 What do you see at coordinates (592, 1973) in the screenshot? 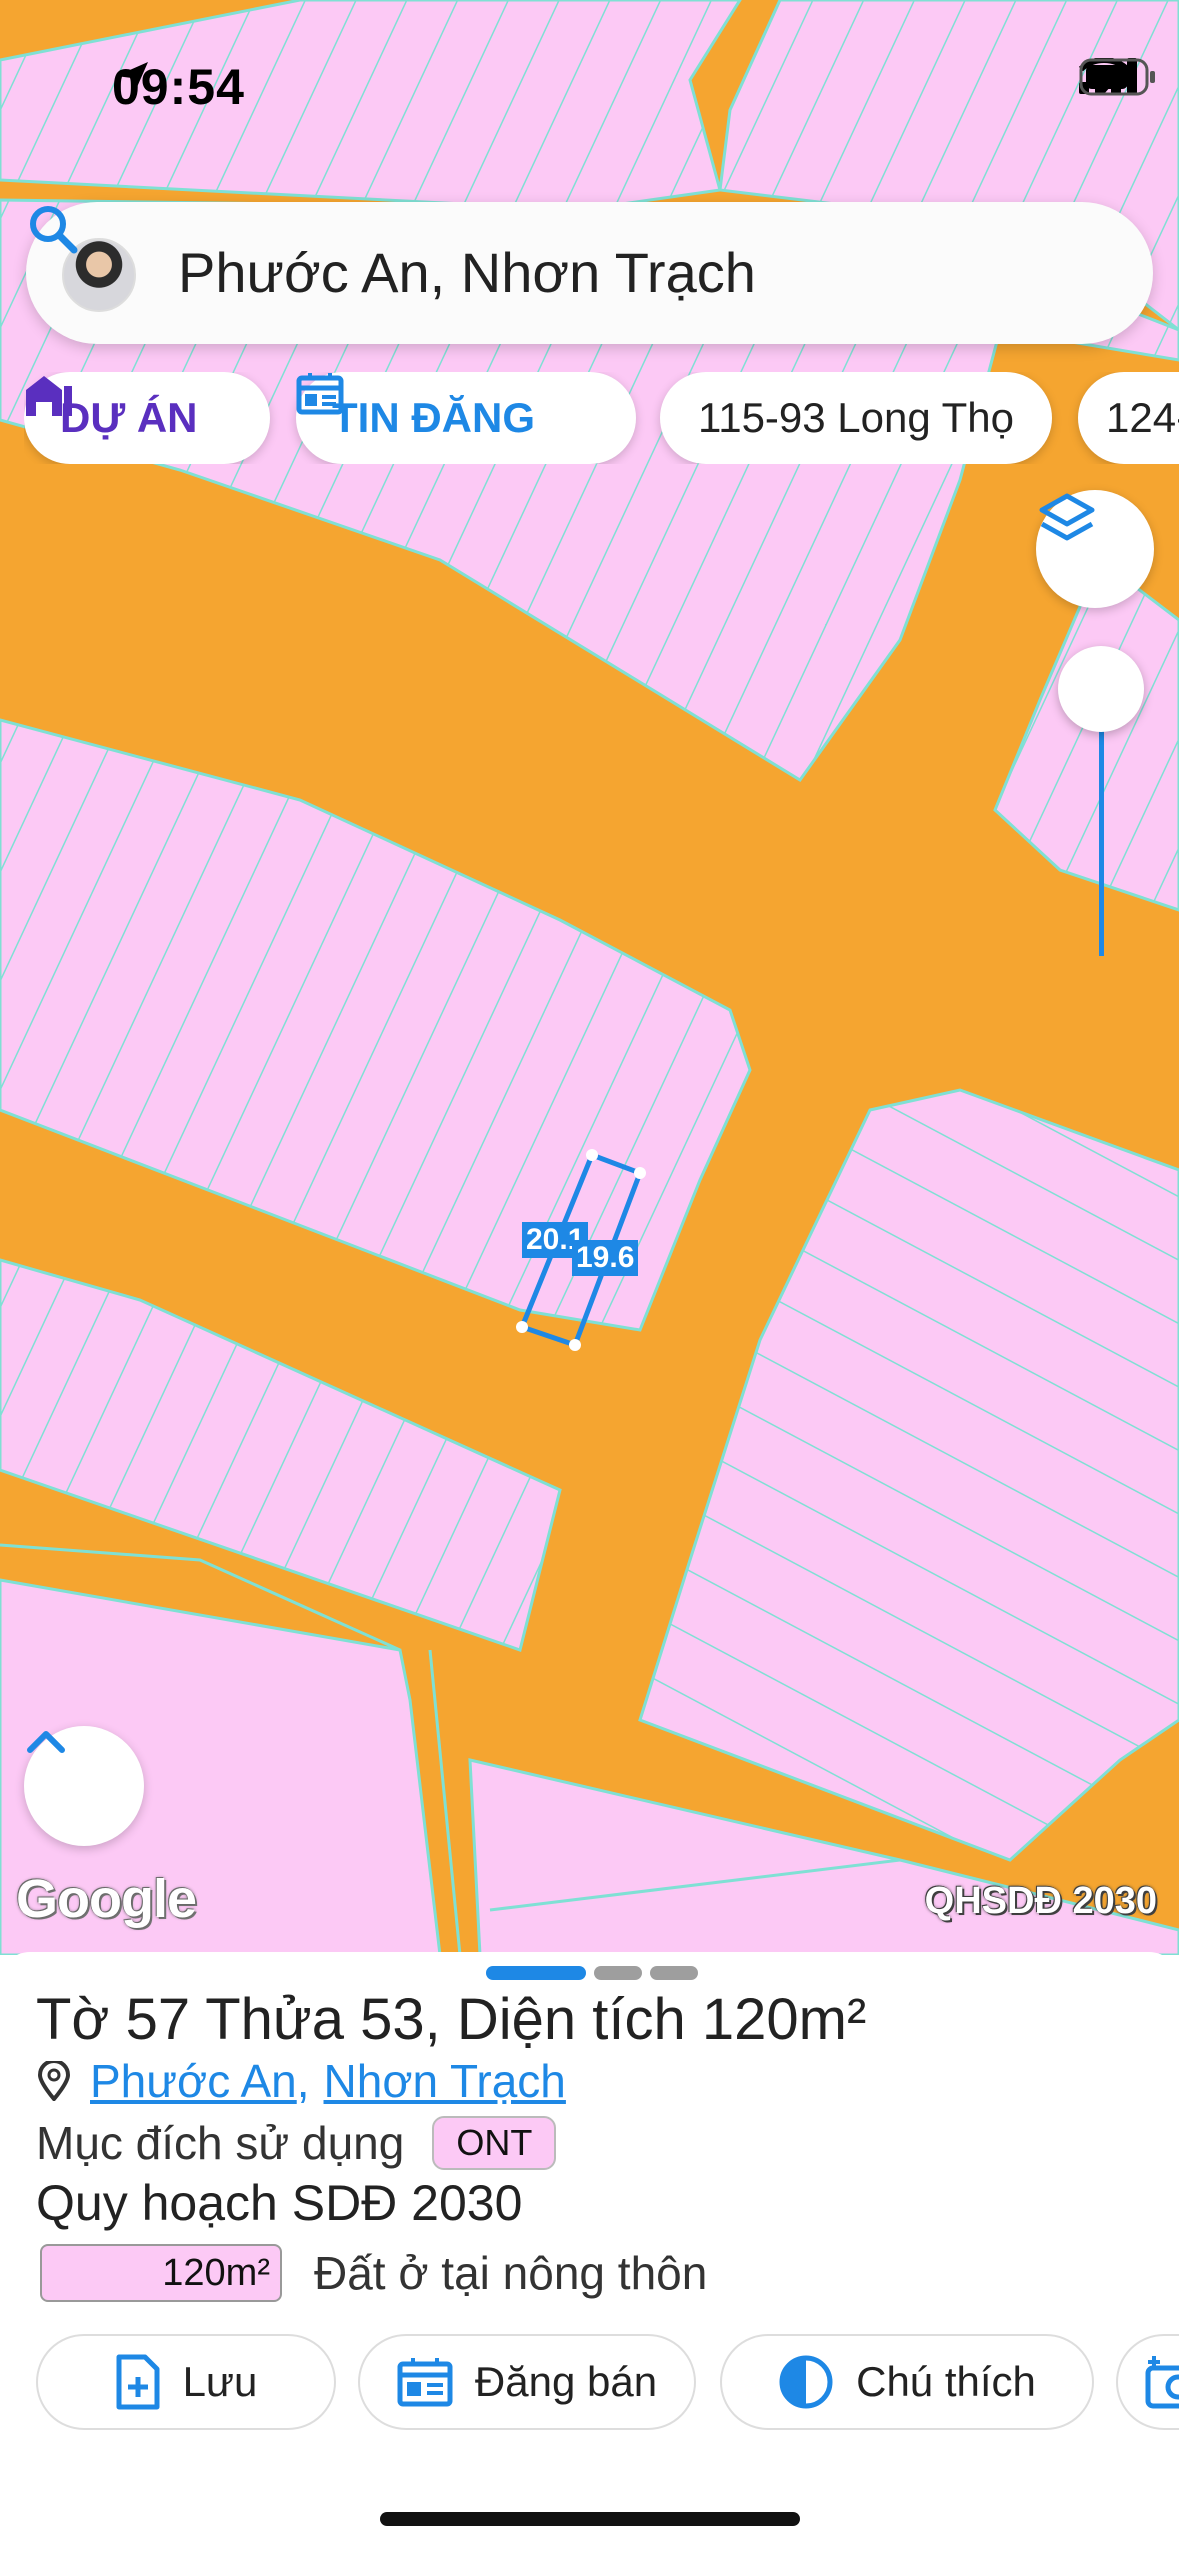
I see `sheet-pager` at bounding box center [592, 1973].